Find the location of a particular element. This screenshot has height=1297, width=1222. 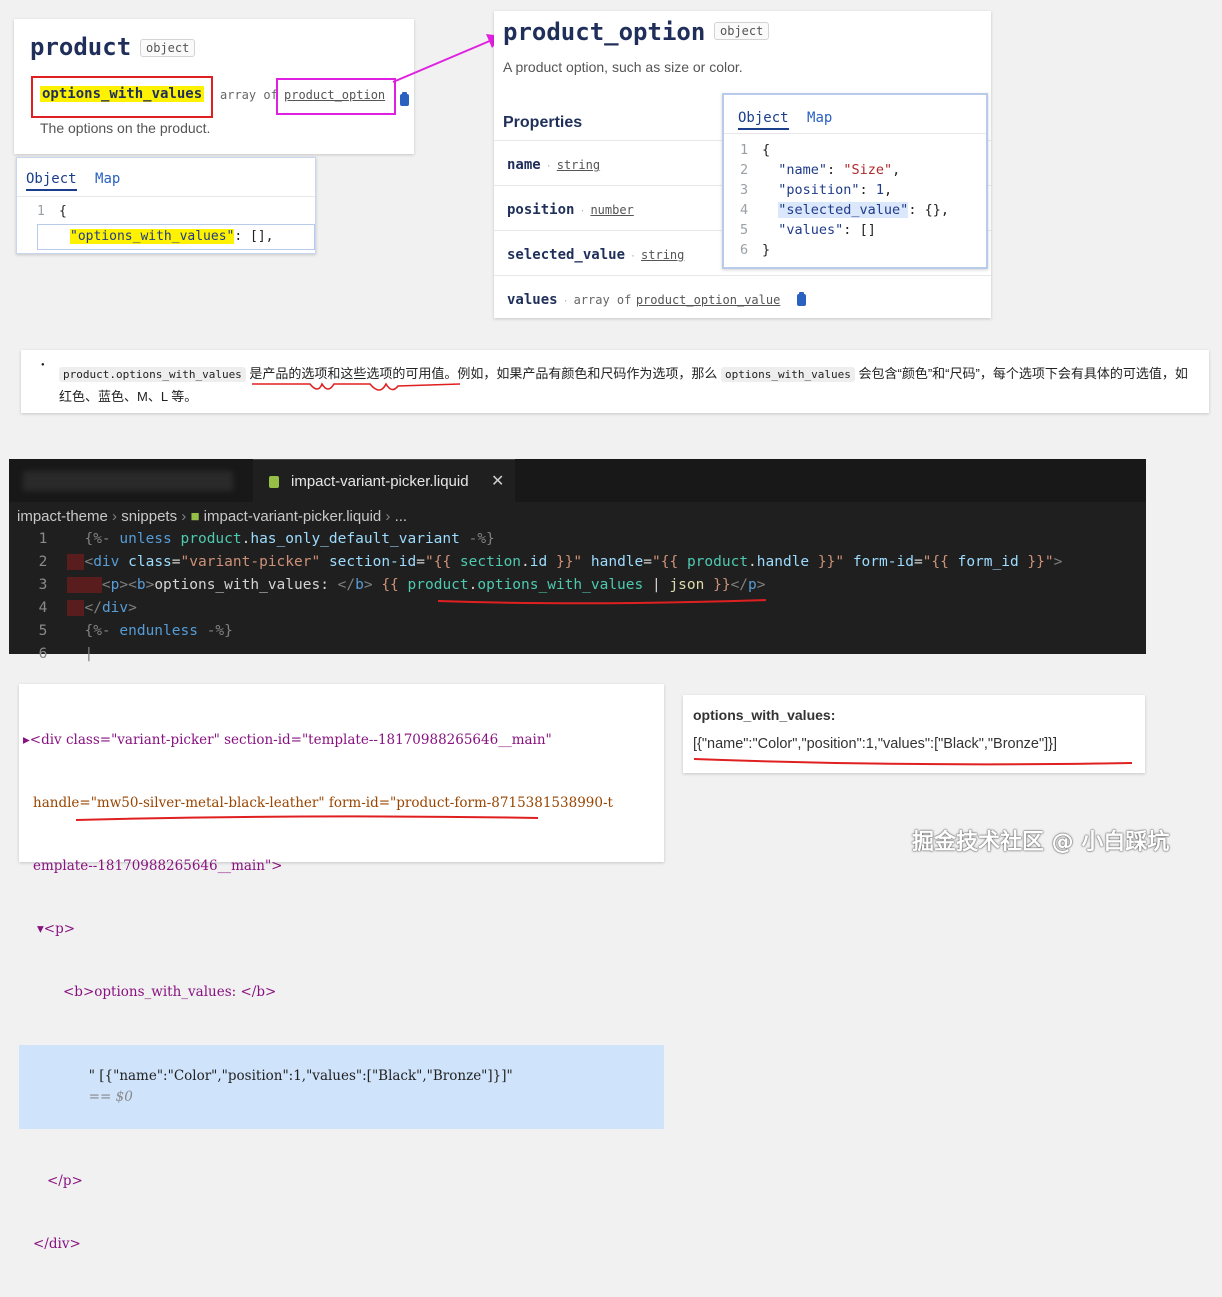

product-title: product is located at coordinates (81, 47).